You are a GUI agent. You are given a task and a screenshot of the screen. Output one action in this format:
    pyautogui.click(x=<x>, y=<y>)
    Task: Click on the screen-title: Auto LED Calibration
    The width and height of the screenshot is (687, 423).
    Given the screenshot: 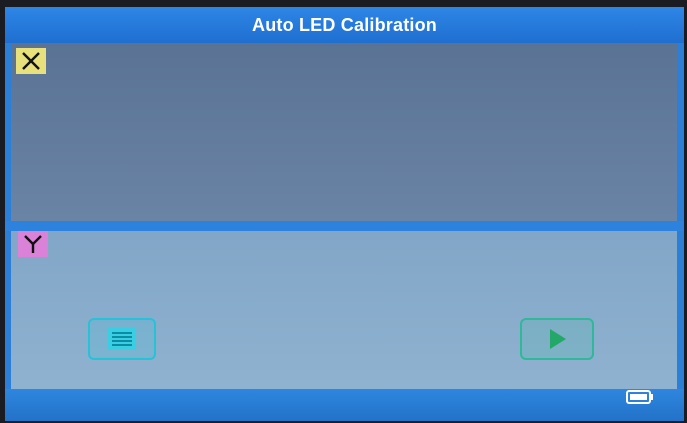 What is the action you would take?
    pyautogui.click(x=344, y=24)
    